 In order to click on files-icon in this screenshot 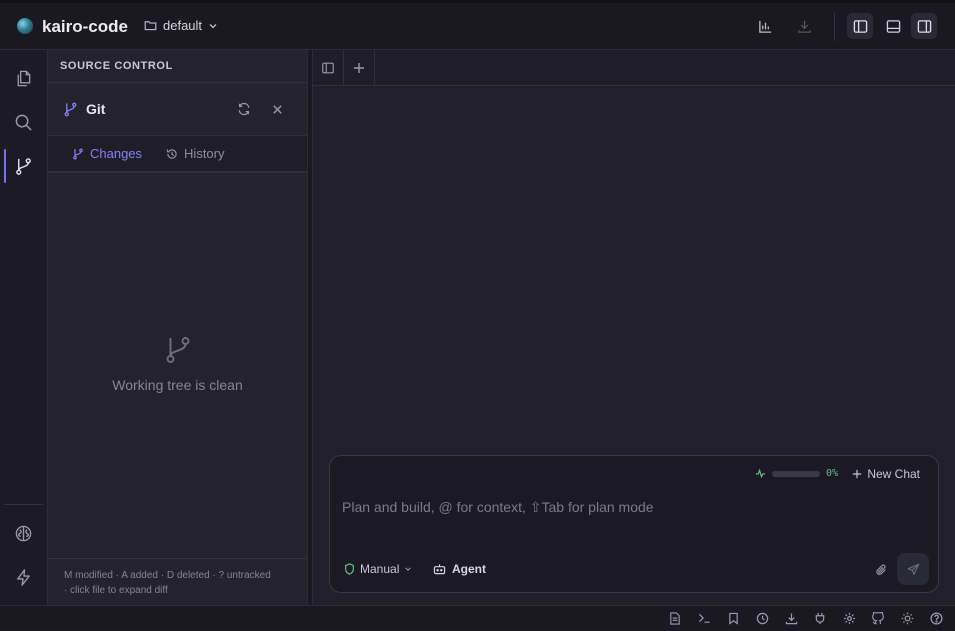, I will do `click(23, 78)`.